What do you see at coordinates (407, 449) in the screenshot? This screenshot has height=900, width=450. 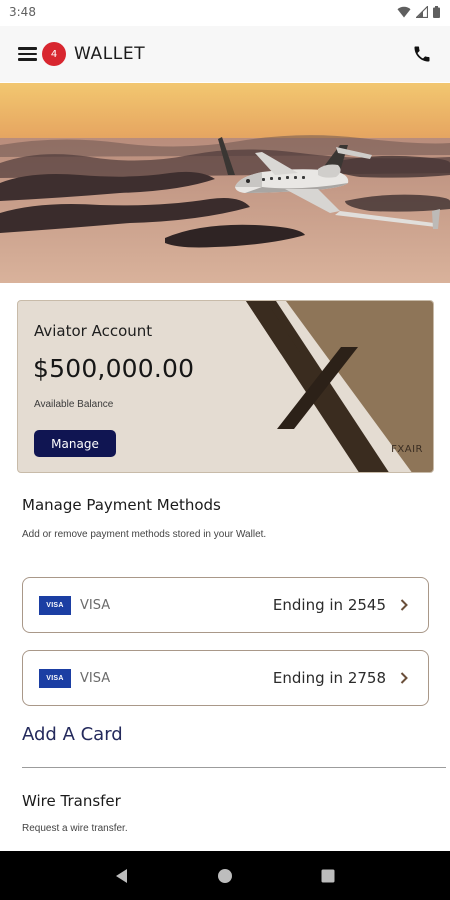 I see `fxair-logo: FXAIR` at bounding box center [407, 449].